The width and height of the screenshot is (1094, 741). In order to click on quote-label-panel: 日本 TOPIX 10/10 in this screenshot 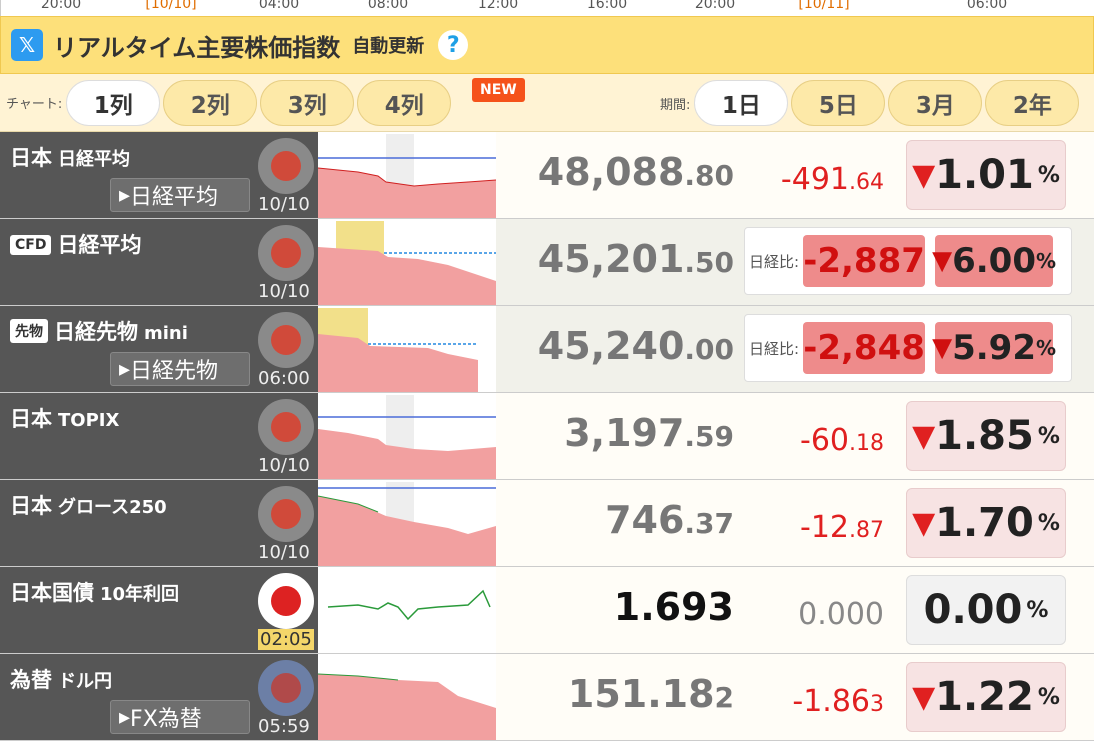, I will do `click(159, 436)`.